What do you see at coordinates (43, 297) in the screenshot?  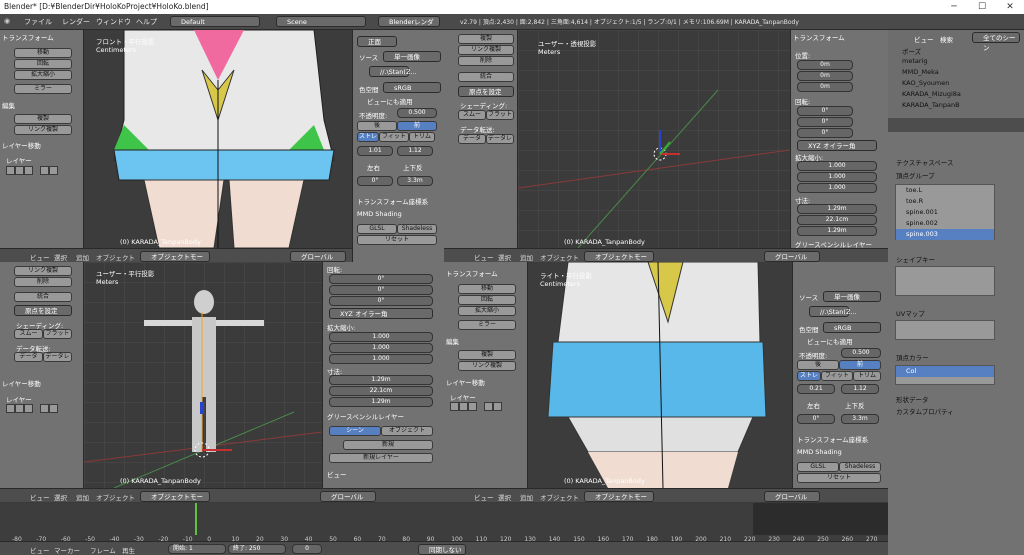 I see `join-button: 統合` at bounding box center [43, 297].